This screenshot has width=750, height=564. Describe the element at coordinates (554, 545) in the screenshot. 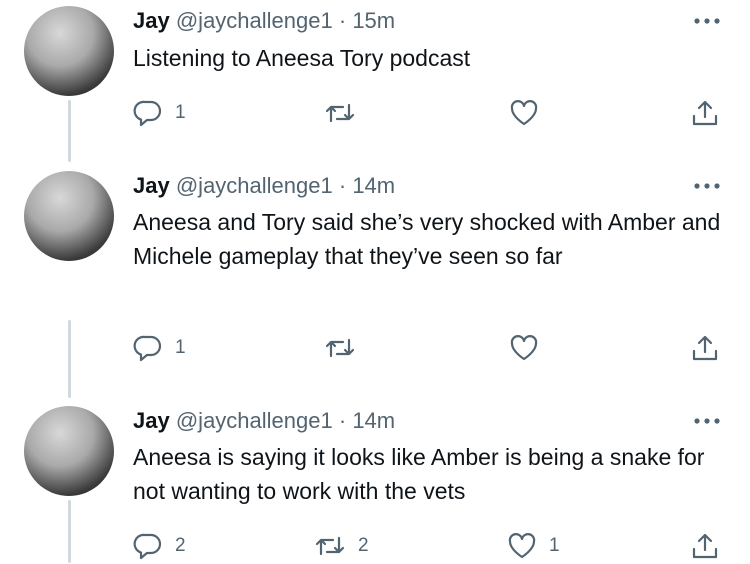

I see `like-count: 1` at that location.